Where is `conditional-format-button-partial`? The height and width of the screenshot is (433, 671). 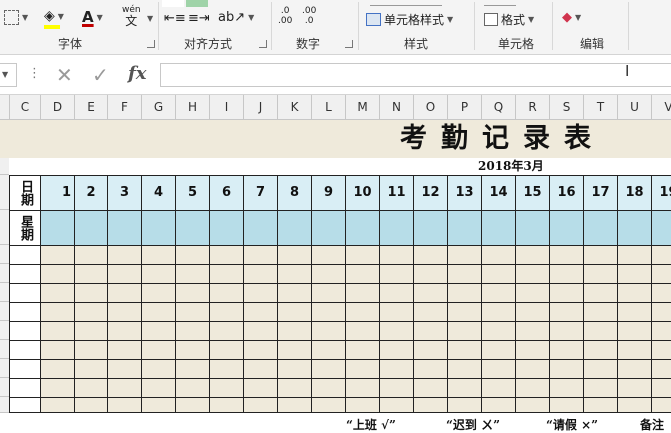
conditional-format-button-partial is located at coordinates (406, 3).